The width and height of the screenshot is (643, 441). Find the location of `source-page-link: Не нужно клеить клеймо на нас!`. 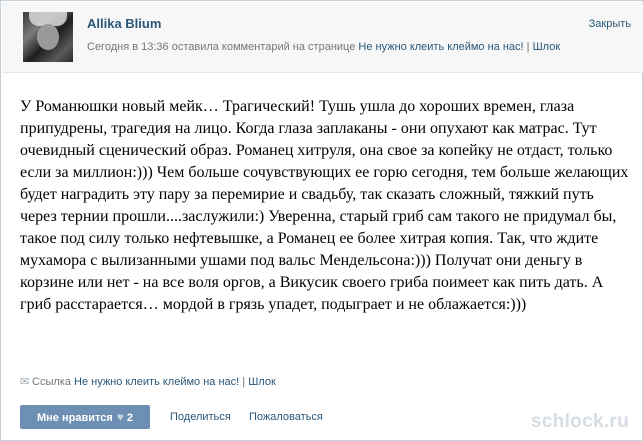

source-page-link: Не нужно клеить клеймо на нас! is located at coordinates (156, 382).